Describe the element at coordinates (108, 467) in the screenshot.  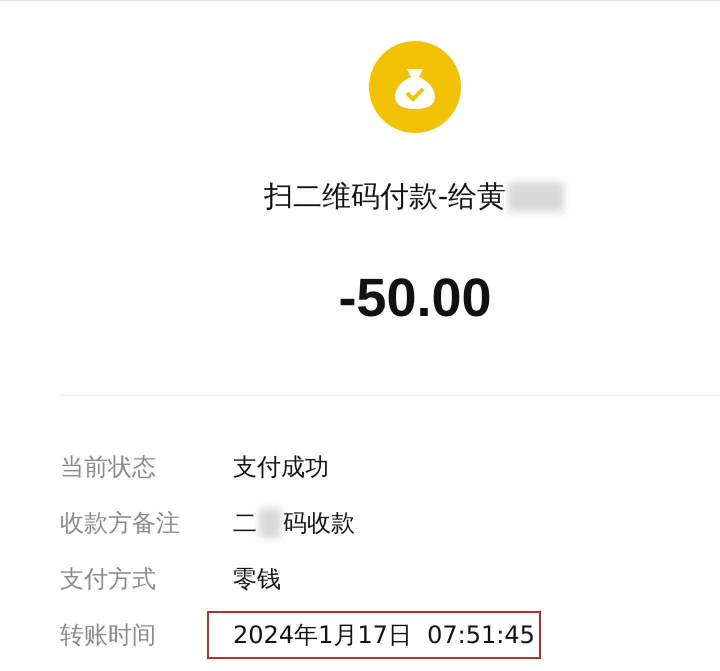
I see `detail-label: 当前状态` at that location.